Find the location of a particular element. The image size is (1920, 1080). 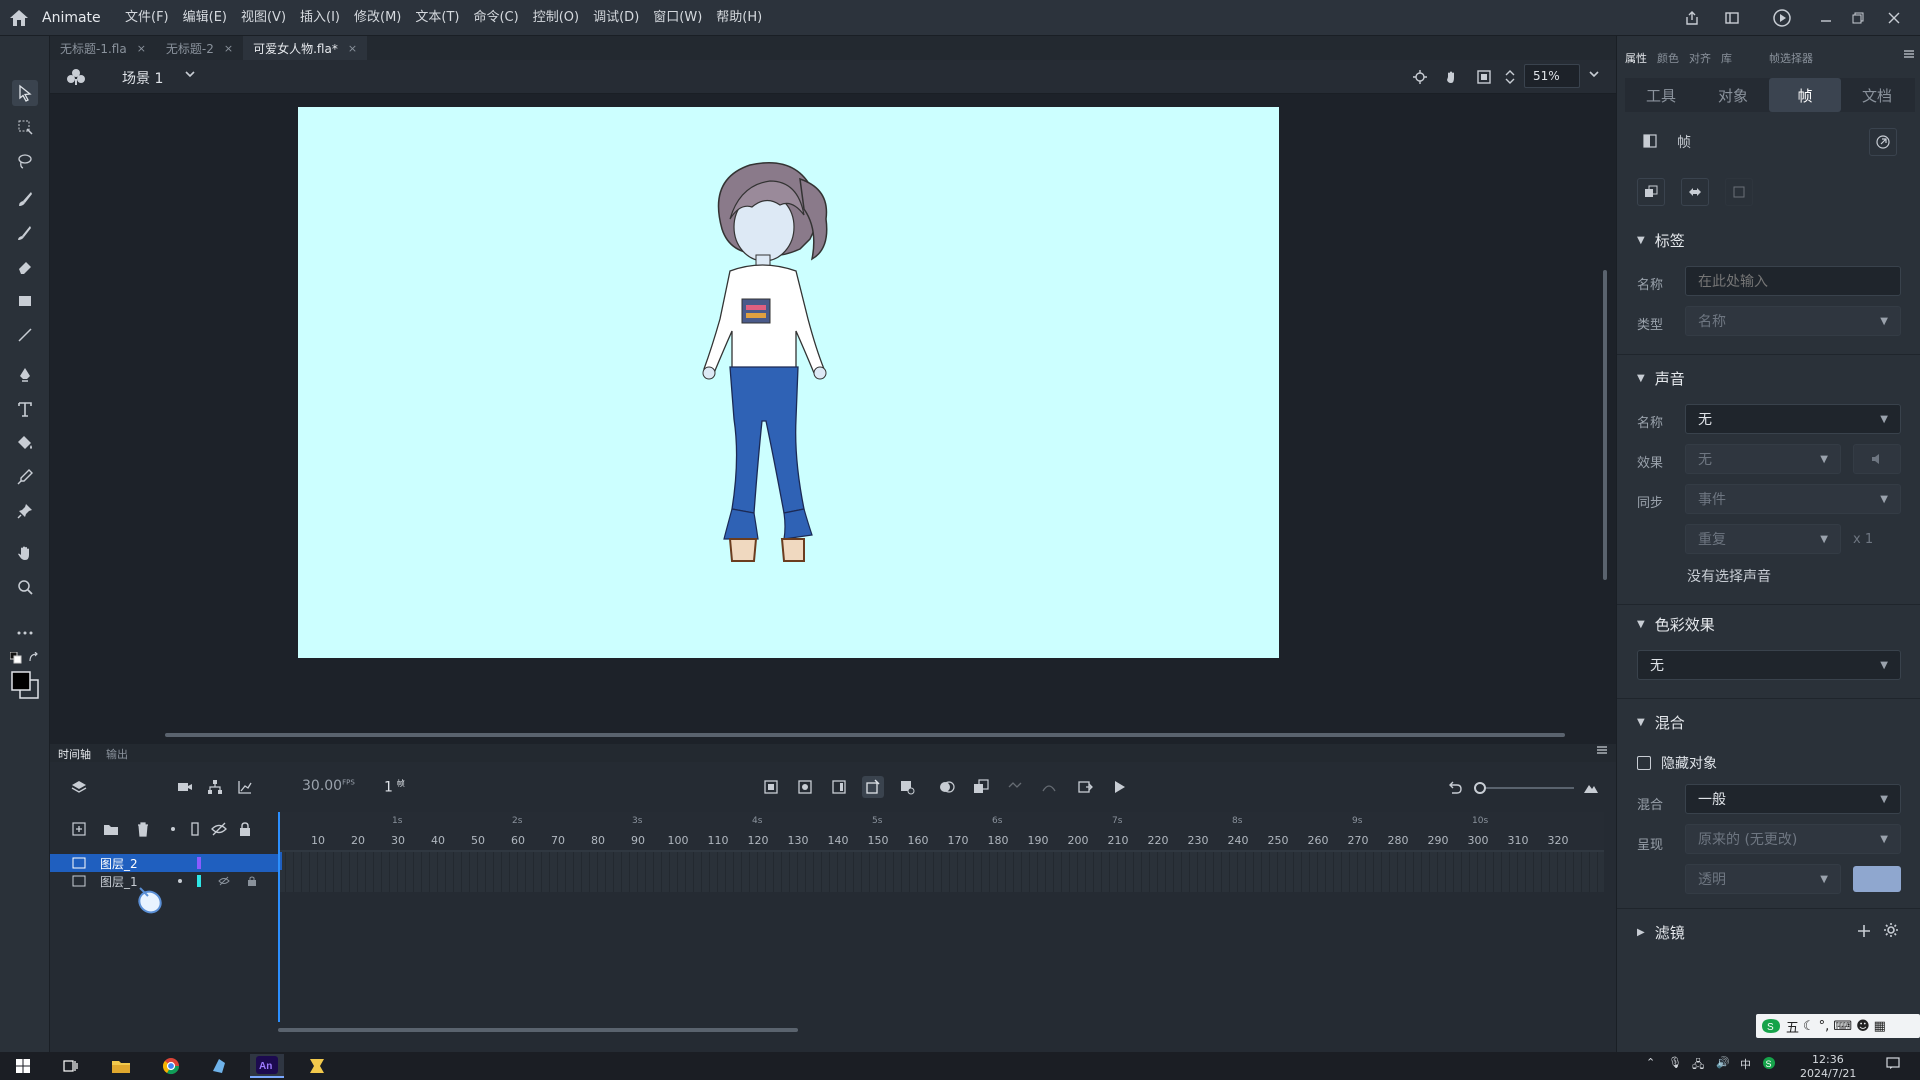

rectangle-tool-icon is located at coordinates (25, 301).